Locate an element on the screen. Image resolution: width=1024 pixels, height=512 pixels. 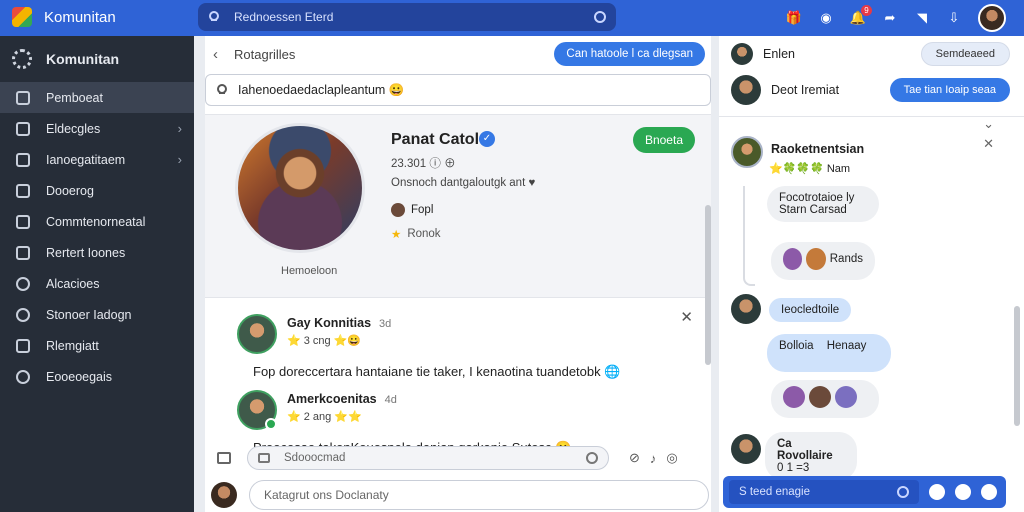
camera-icon is located at coordinates (264, 458).